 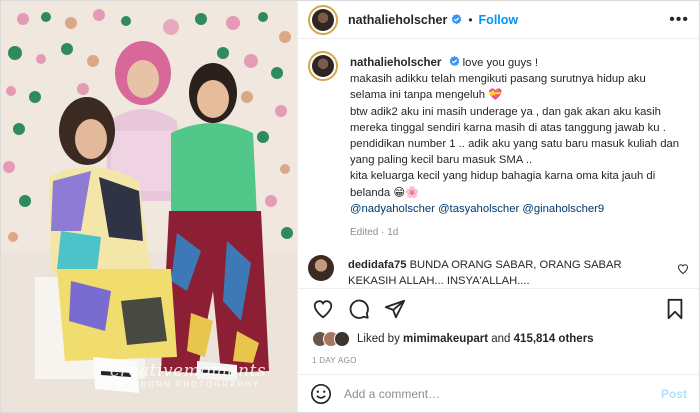 What do you see at coordinates (359, 309) in the screenshot?
I see `comment-icon` at bounding box center [359, 309].